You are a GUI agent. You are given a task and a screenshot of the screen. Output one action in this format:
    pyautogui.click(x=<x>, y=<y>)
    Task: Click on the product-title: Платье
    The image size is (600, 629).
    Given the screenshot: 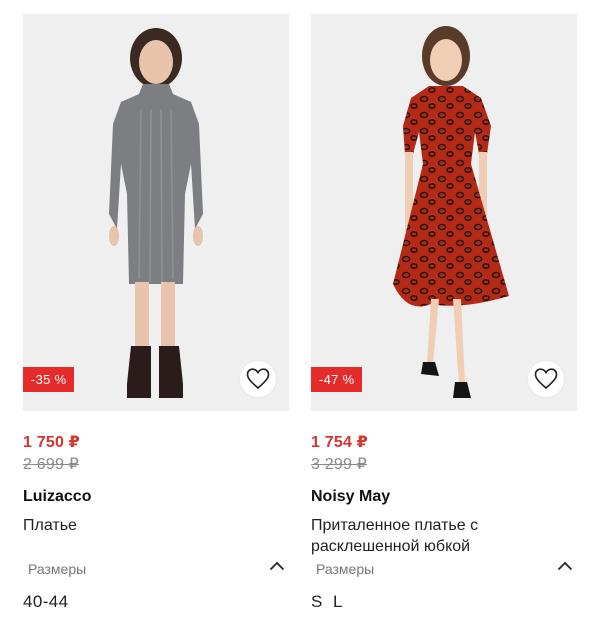 What is the action you would take?
    pyautogui.click(x=148, y=525)
    